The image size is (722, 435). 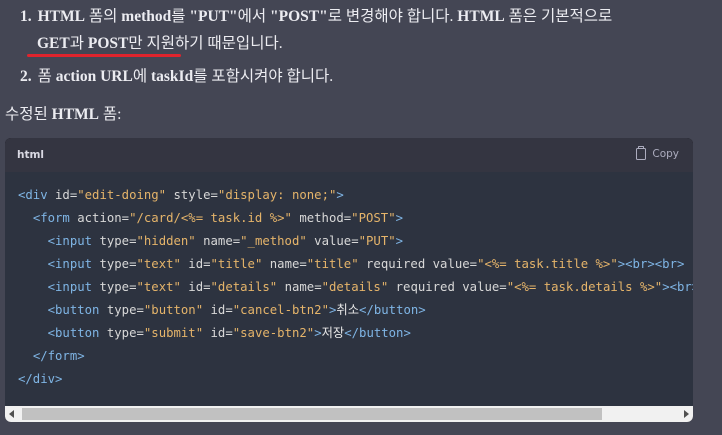 I want to click on scroll-left-arrow-icon, so click(x=11, y=414).